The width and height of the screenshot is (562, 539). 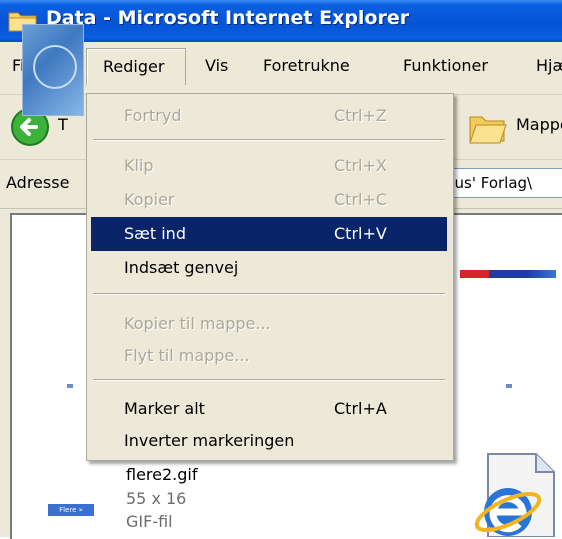 I want to click on menu-funktioner: Funktioner, so click(x=445, y=66).